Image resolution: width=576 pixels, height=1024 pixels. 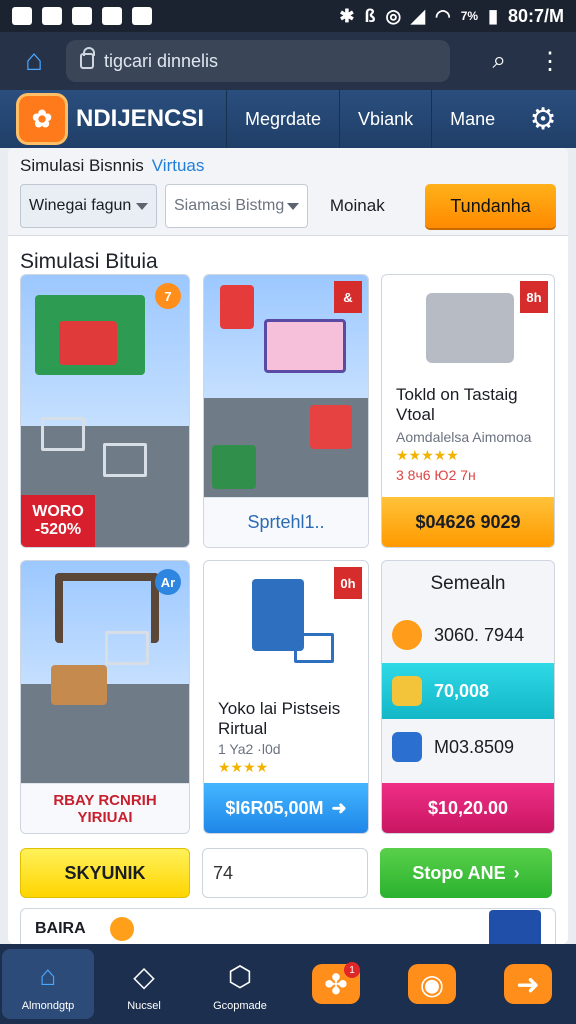 I want to click on battery-icon: ▮, so click(x=493, y=15).